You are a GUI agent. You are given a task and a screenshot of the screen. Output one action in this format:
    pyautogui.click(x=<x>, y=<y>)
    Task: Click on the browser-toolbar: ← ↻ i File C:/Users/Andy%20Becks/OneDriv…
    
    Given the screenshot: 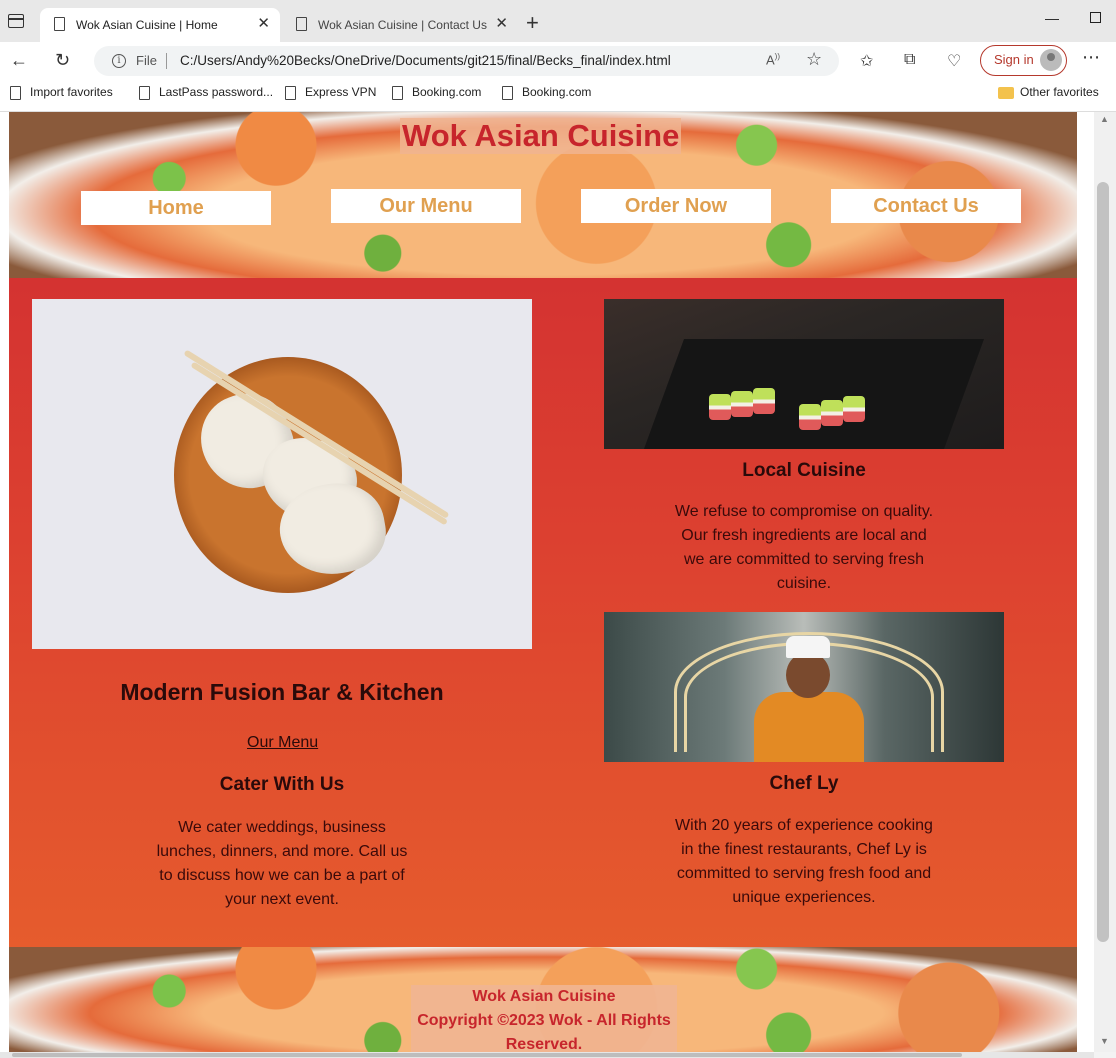 What is the action you would take?
    pyautogui.click(x=558, y=61)
    